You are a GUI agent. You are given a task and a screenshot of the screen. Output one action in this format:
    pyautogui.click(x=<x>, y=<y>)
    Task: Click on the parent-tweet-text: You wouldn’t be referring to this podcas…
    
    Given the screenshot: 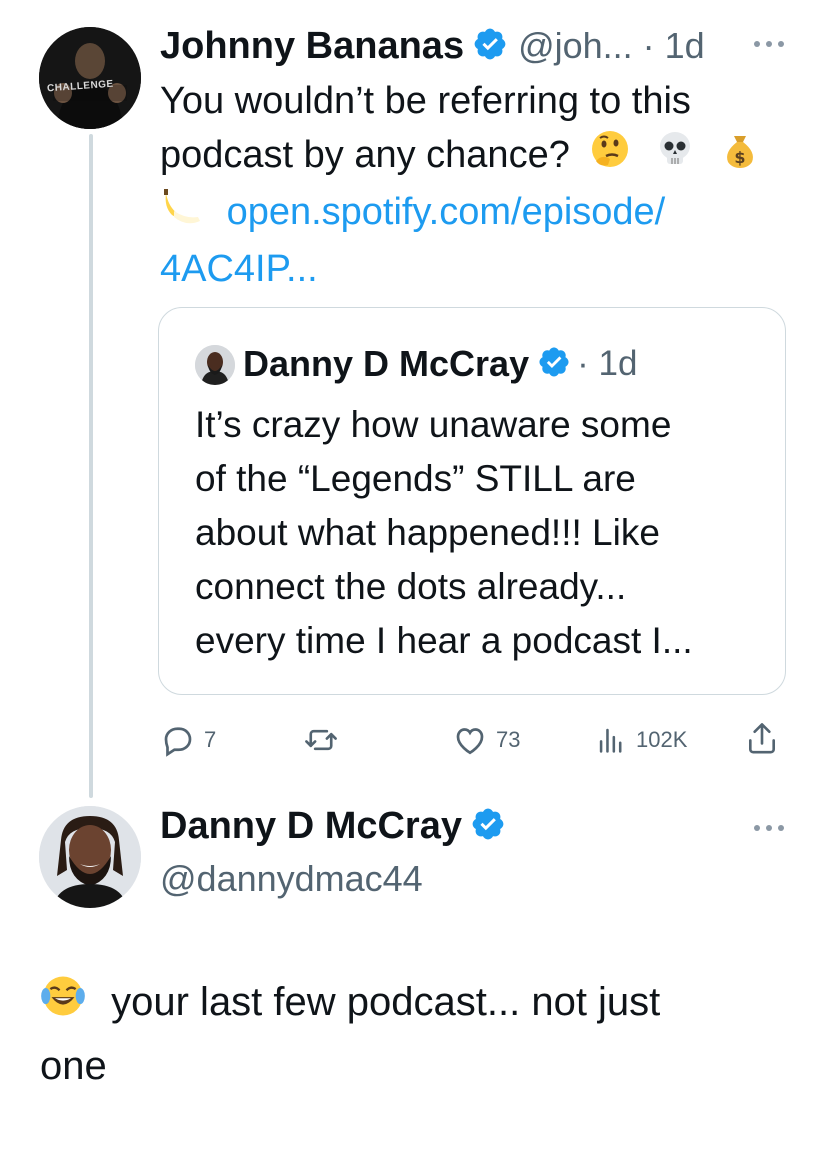 What is the action you would take?
    pyautogui.click(x=480, y=185)
    